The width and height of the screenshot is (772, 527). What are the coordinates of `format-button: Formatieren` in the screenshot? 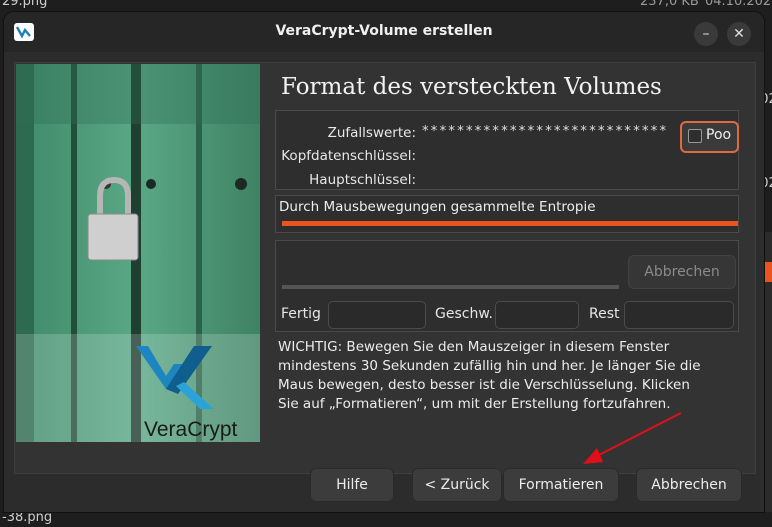 It's located at (561, 485).